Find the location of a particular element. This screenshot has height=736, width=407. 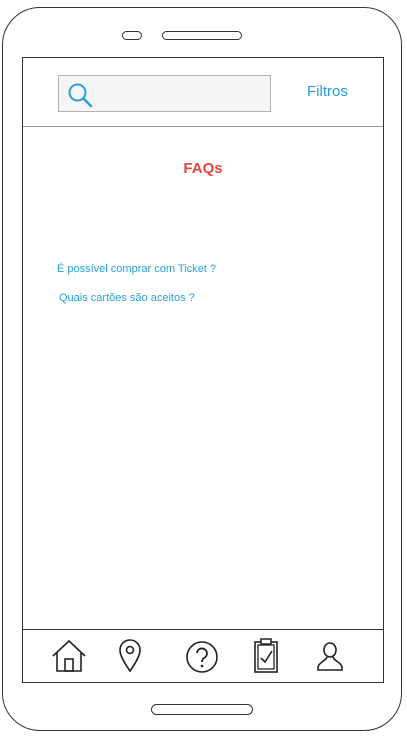

help-icon is located at coordinates (202, 657).